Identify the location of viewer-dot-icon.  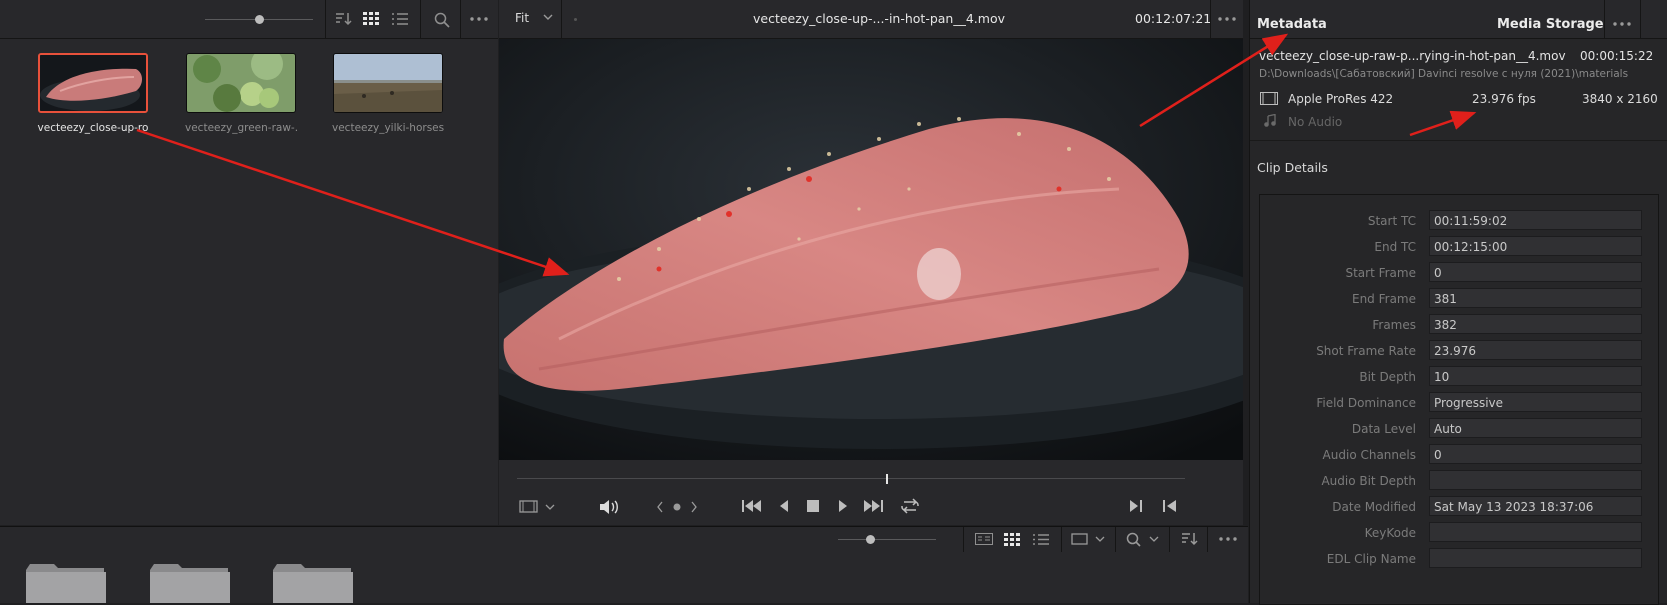
(575, 19).